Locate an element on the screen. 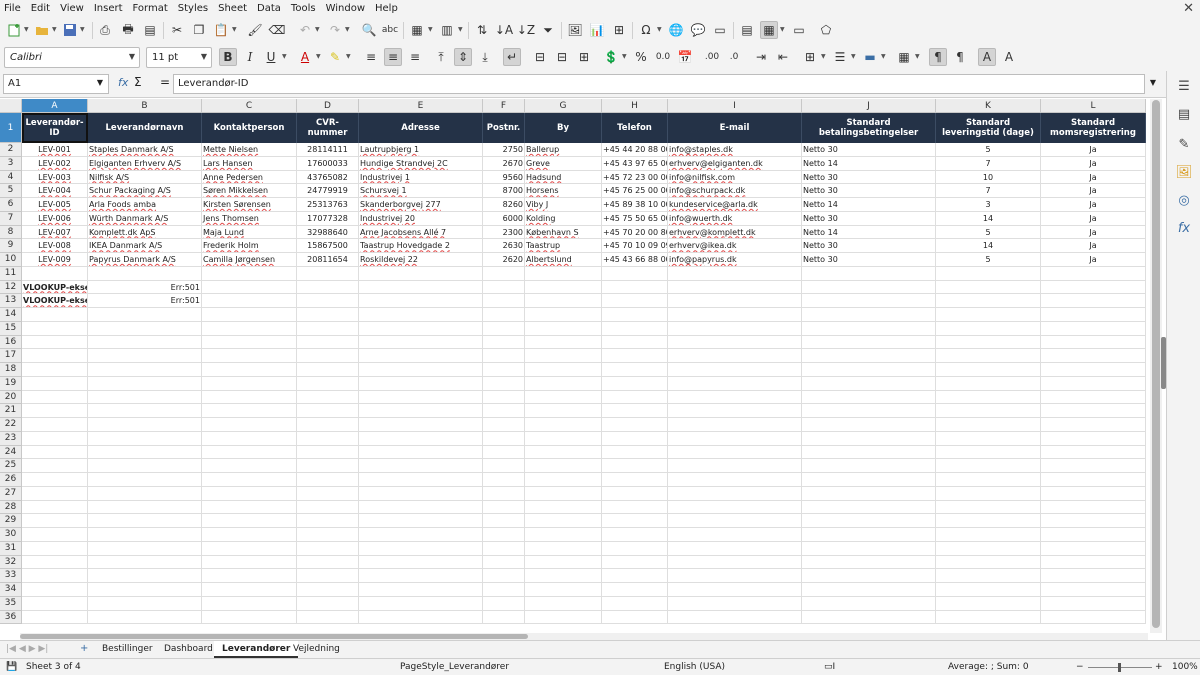  row-header: 1 is located at coordinates (11, 128).